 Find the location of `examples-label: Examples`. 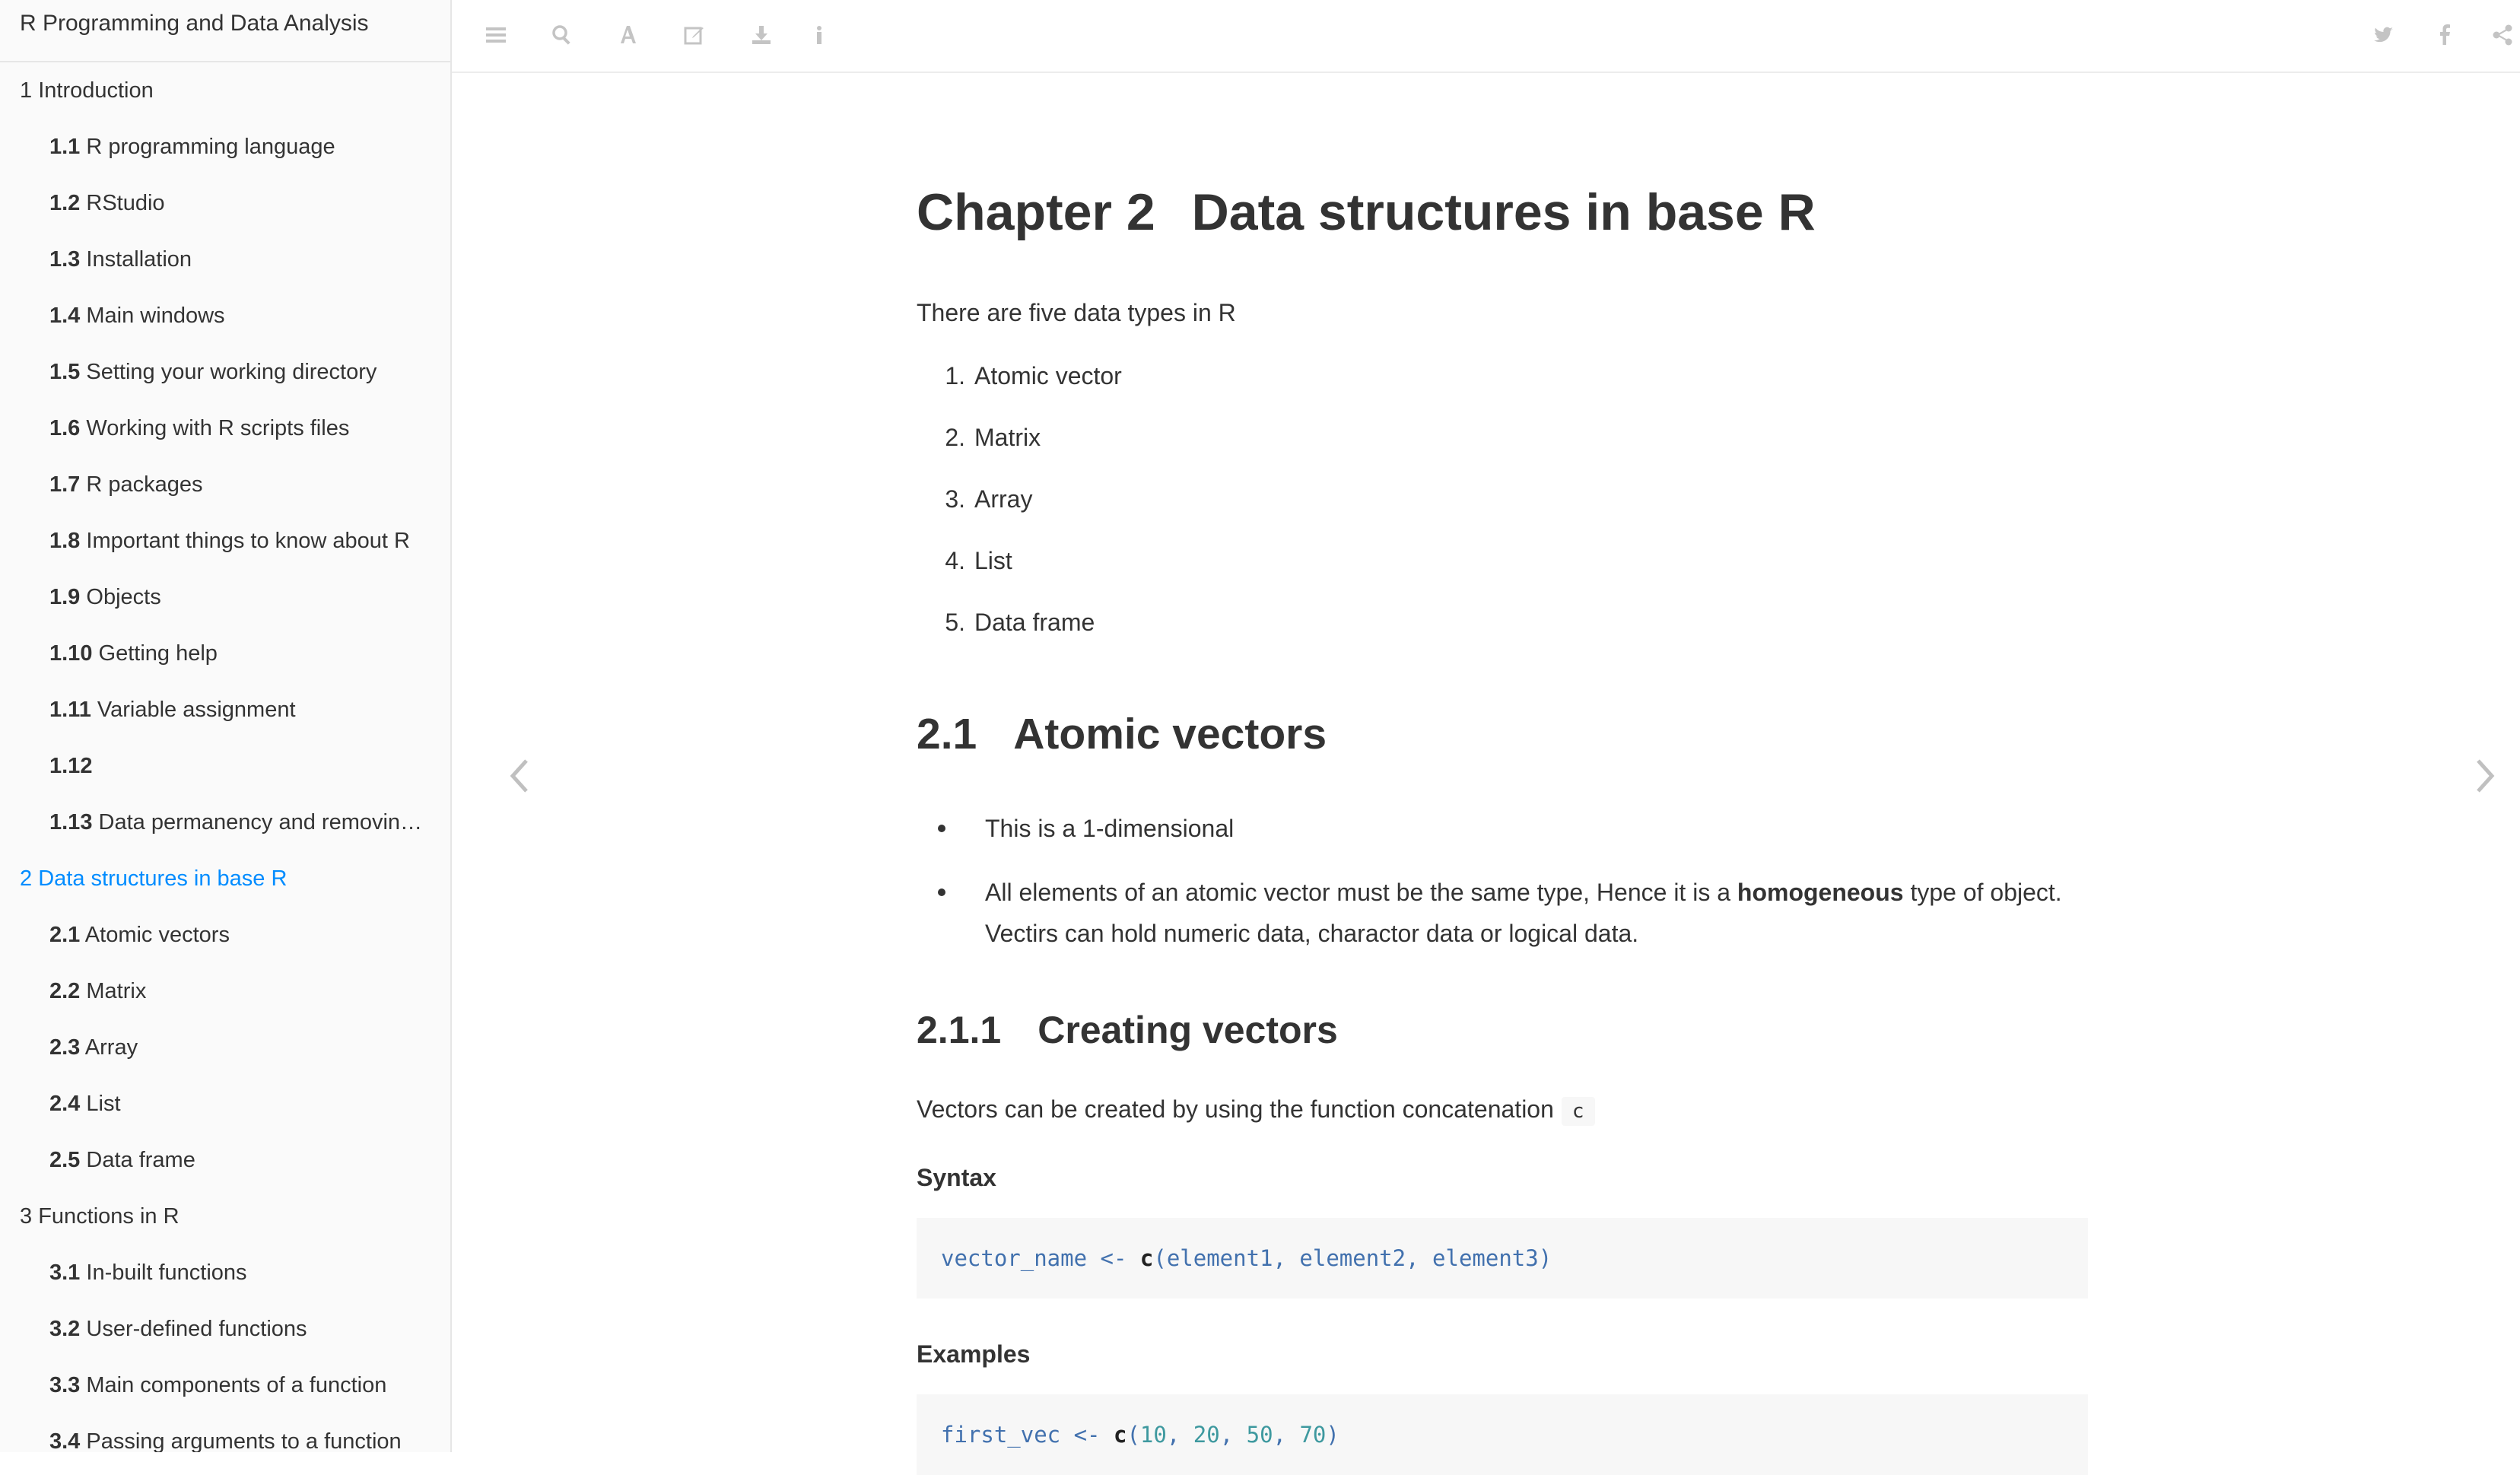

examples-label: Examples is located at coordinates (974, 1354).